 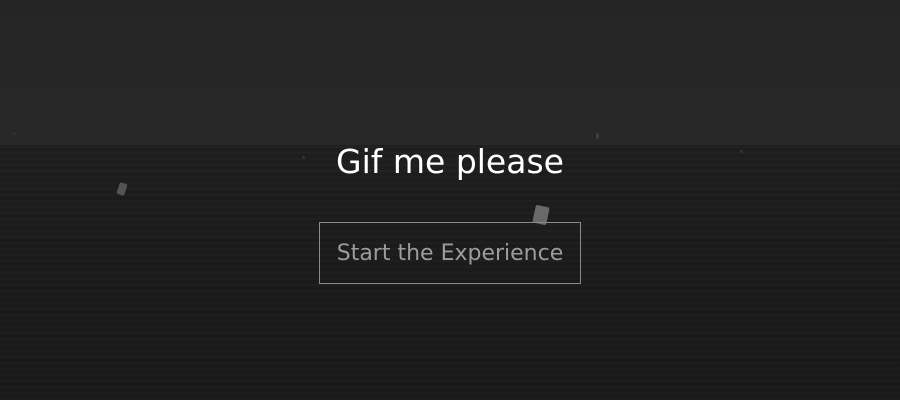 I want to click on page-title: Gif me please, so click(x=450, y=161).